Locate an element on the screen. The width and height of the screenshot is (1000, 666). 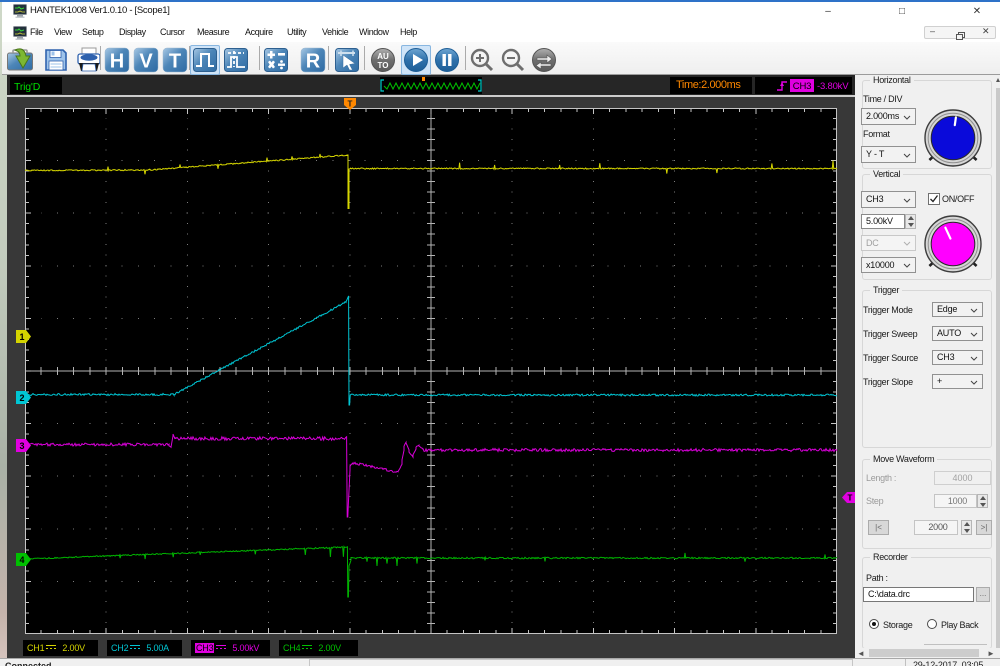
svg-text: -3.80kV is located at coordinates (833, 86).